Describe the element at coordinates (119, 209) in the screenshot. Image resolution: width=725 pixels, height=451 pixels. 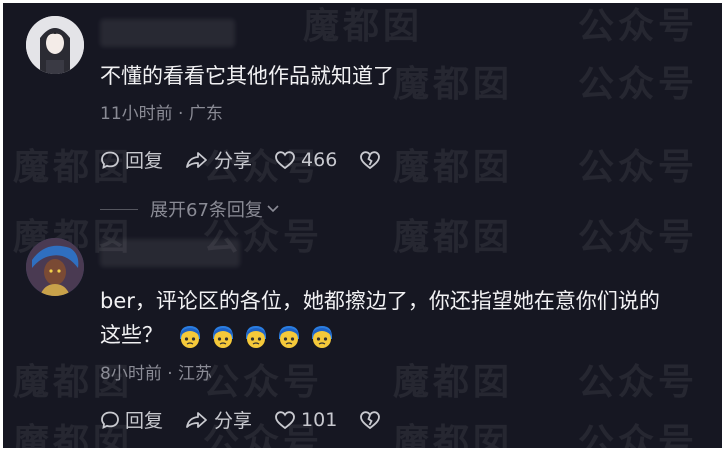
I see `divider-line` at that location.